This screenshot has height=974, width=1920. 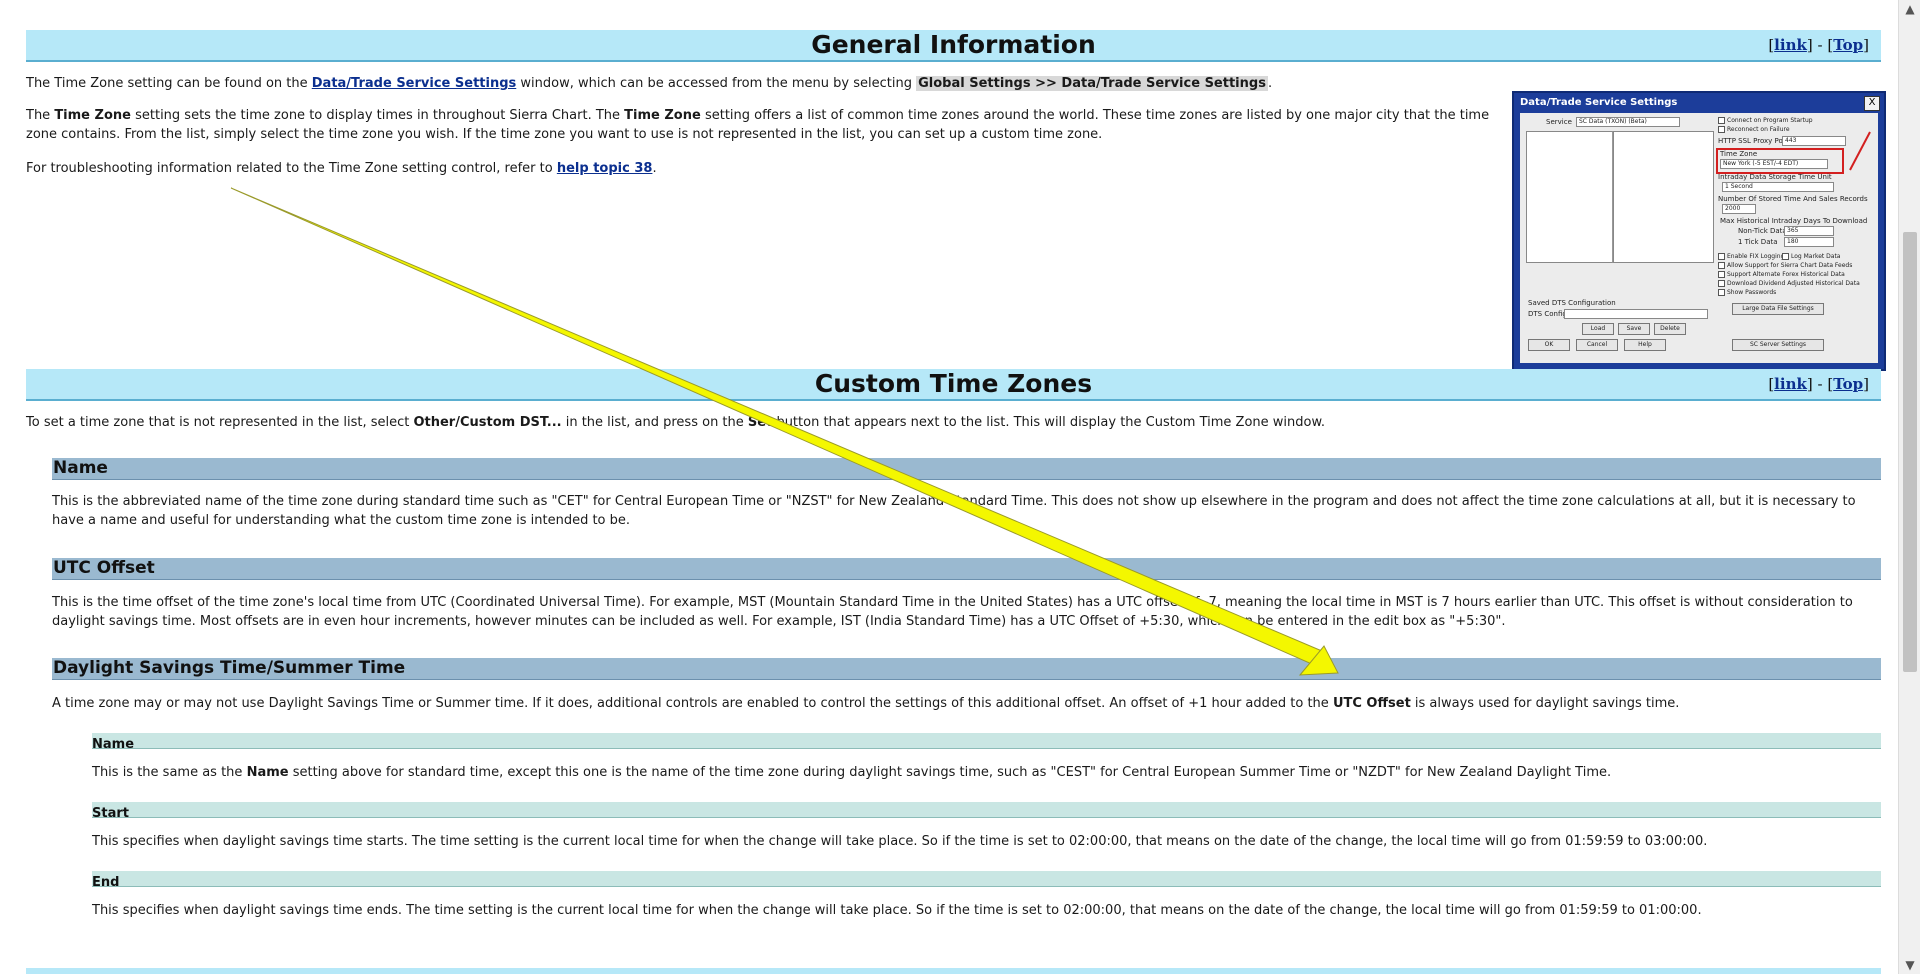 I want to click on section-header-custom: Custom Time Zones [link] - [Top], so click(x=953, y=385).